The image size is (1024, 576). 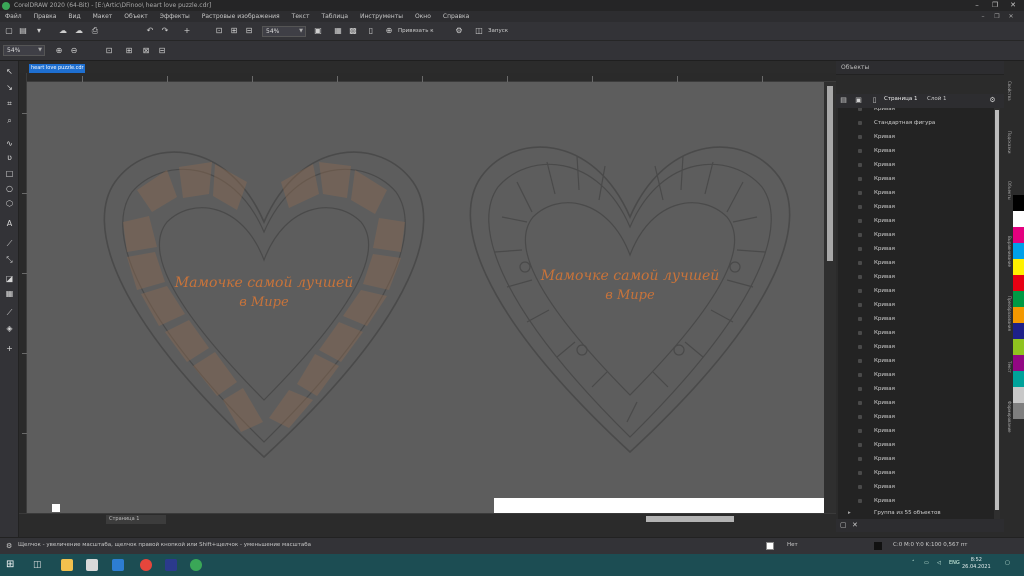 I want to click on start-button-icon: ⊞, so click(x=12, y=565).